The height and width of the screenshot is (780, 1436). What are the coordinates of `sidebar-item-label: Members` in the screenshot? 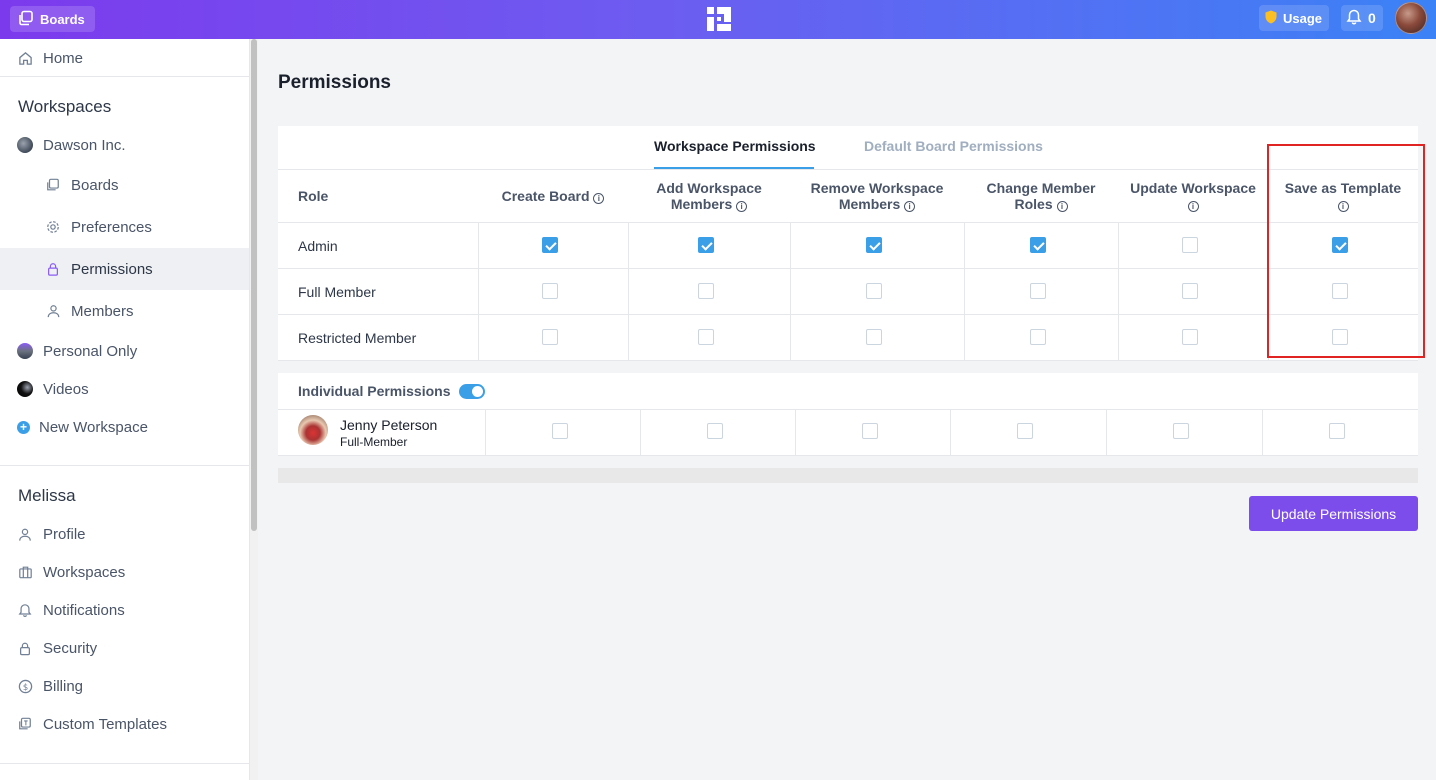 It's located at (102, 311).